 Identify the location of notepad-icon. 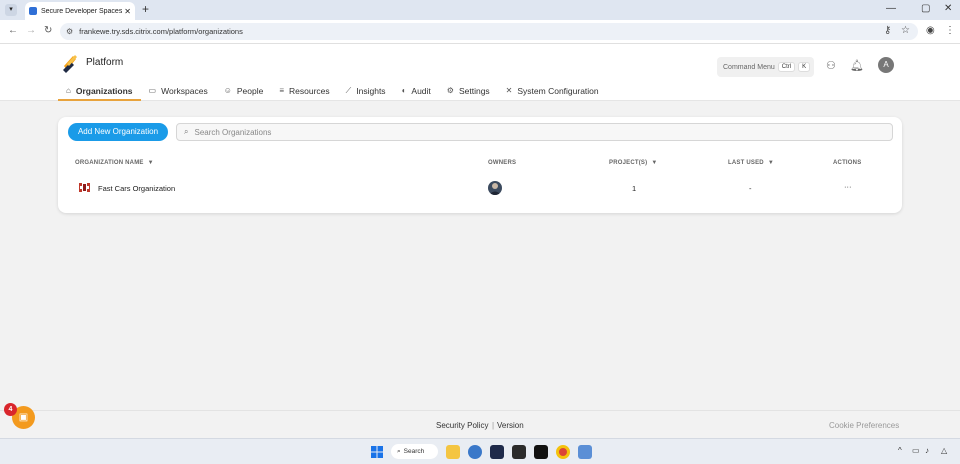
(585, 452).